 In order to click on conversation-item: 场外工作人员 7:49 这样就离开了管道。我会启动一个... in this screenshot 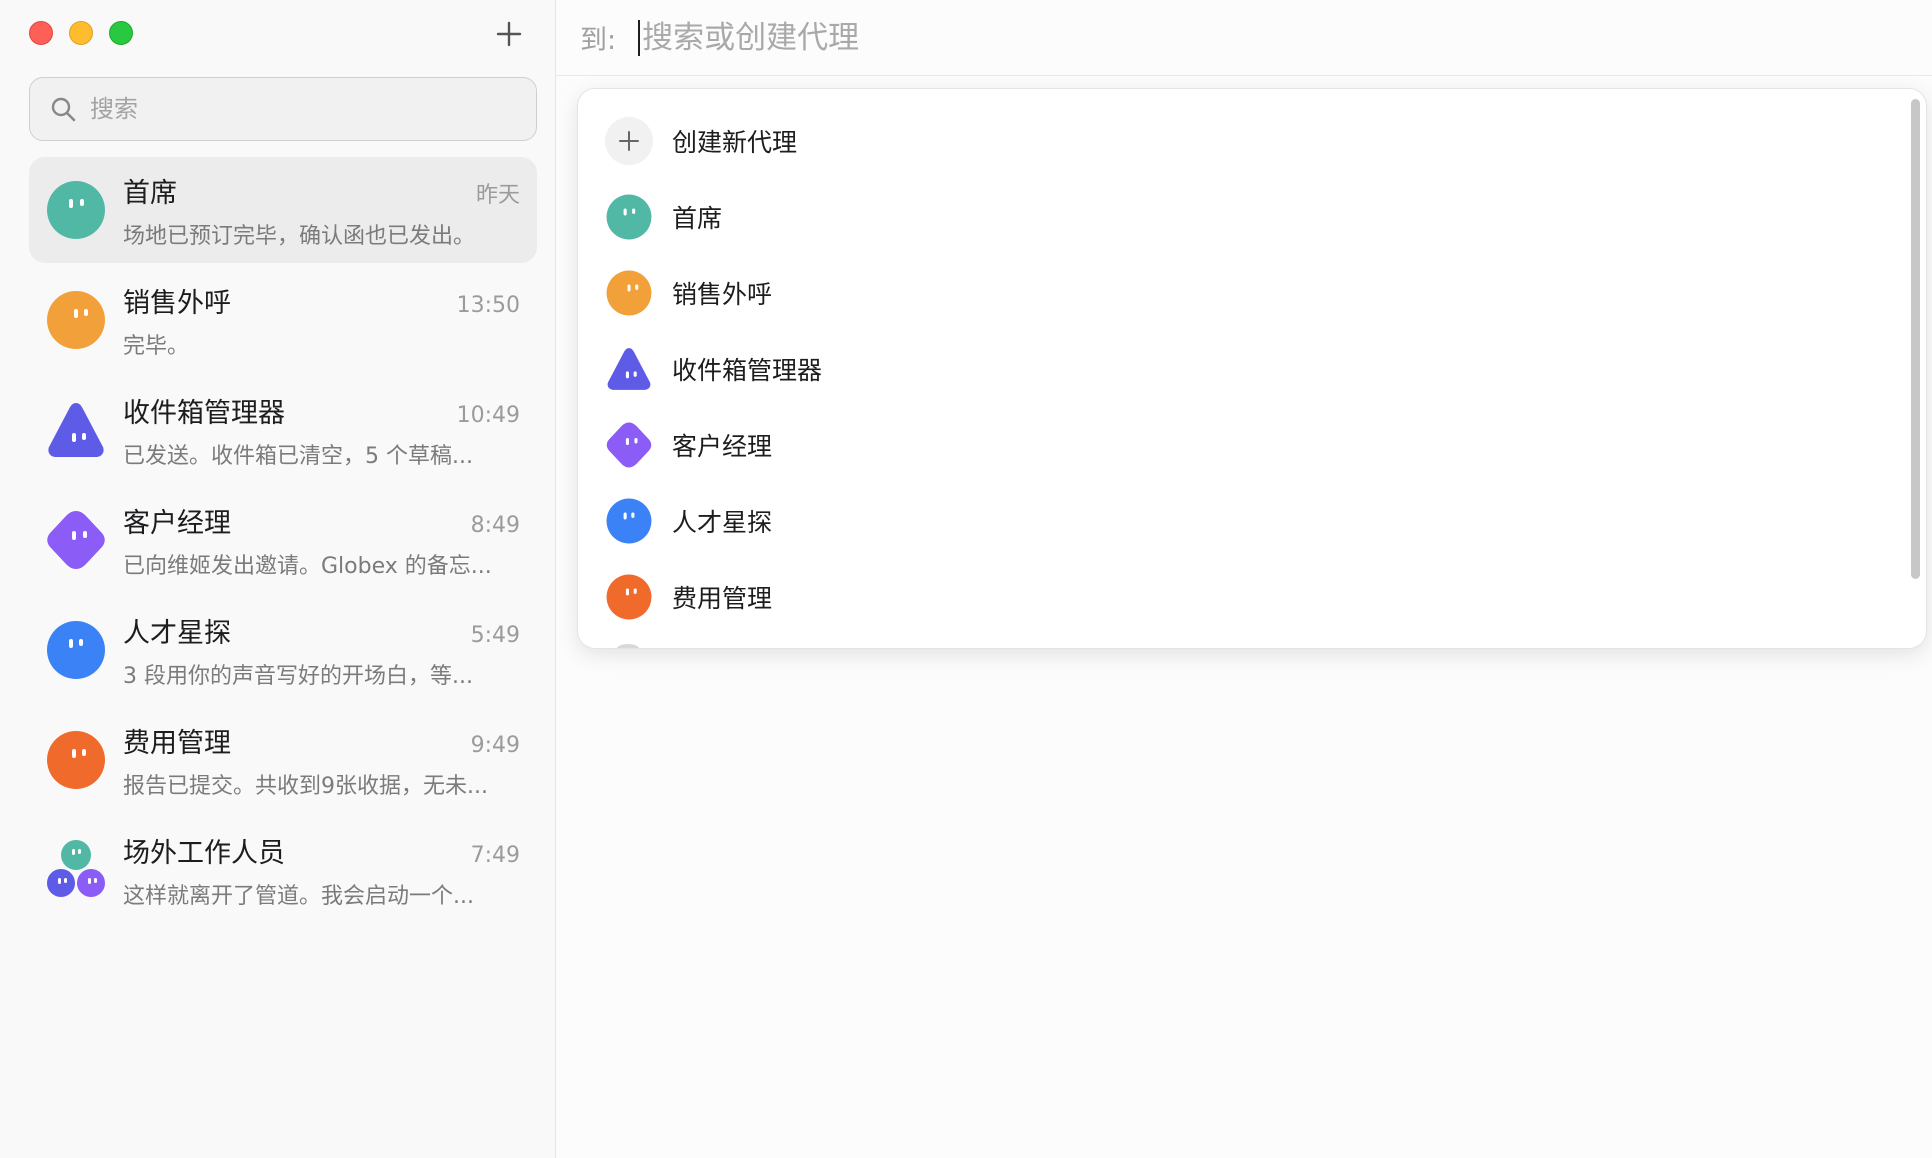, I will do `click(283, 870)`.